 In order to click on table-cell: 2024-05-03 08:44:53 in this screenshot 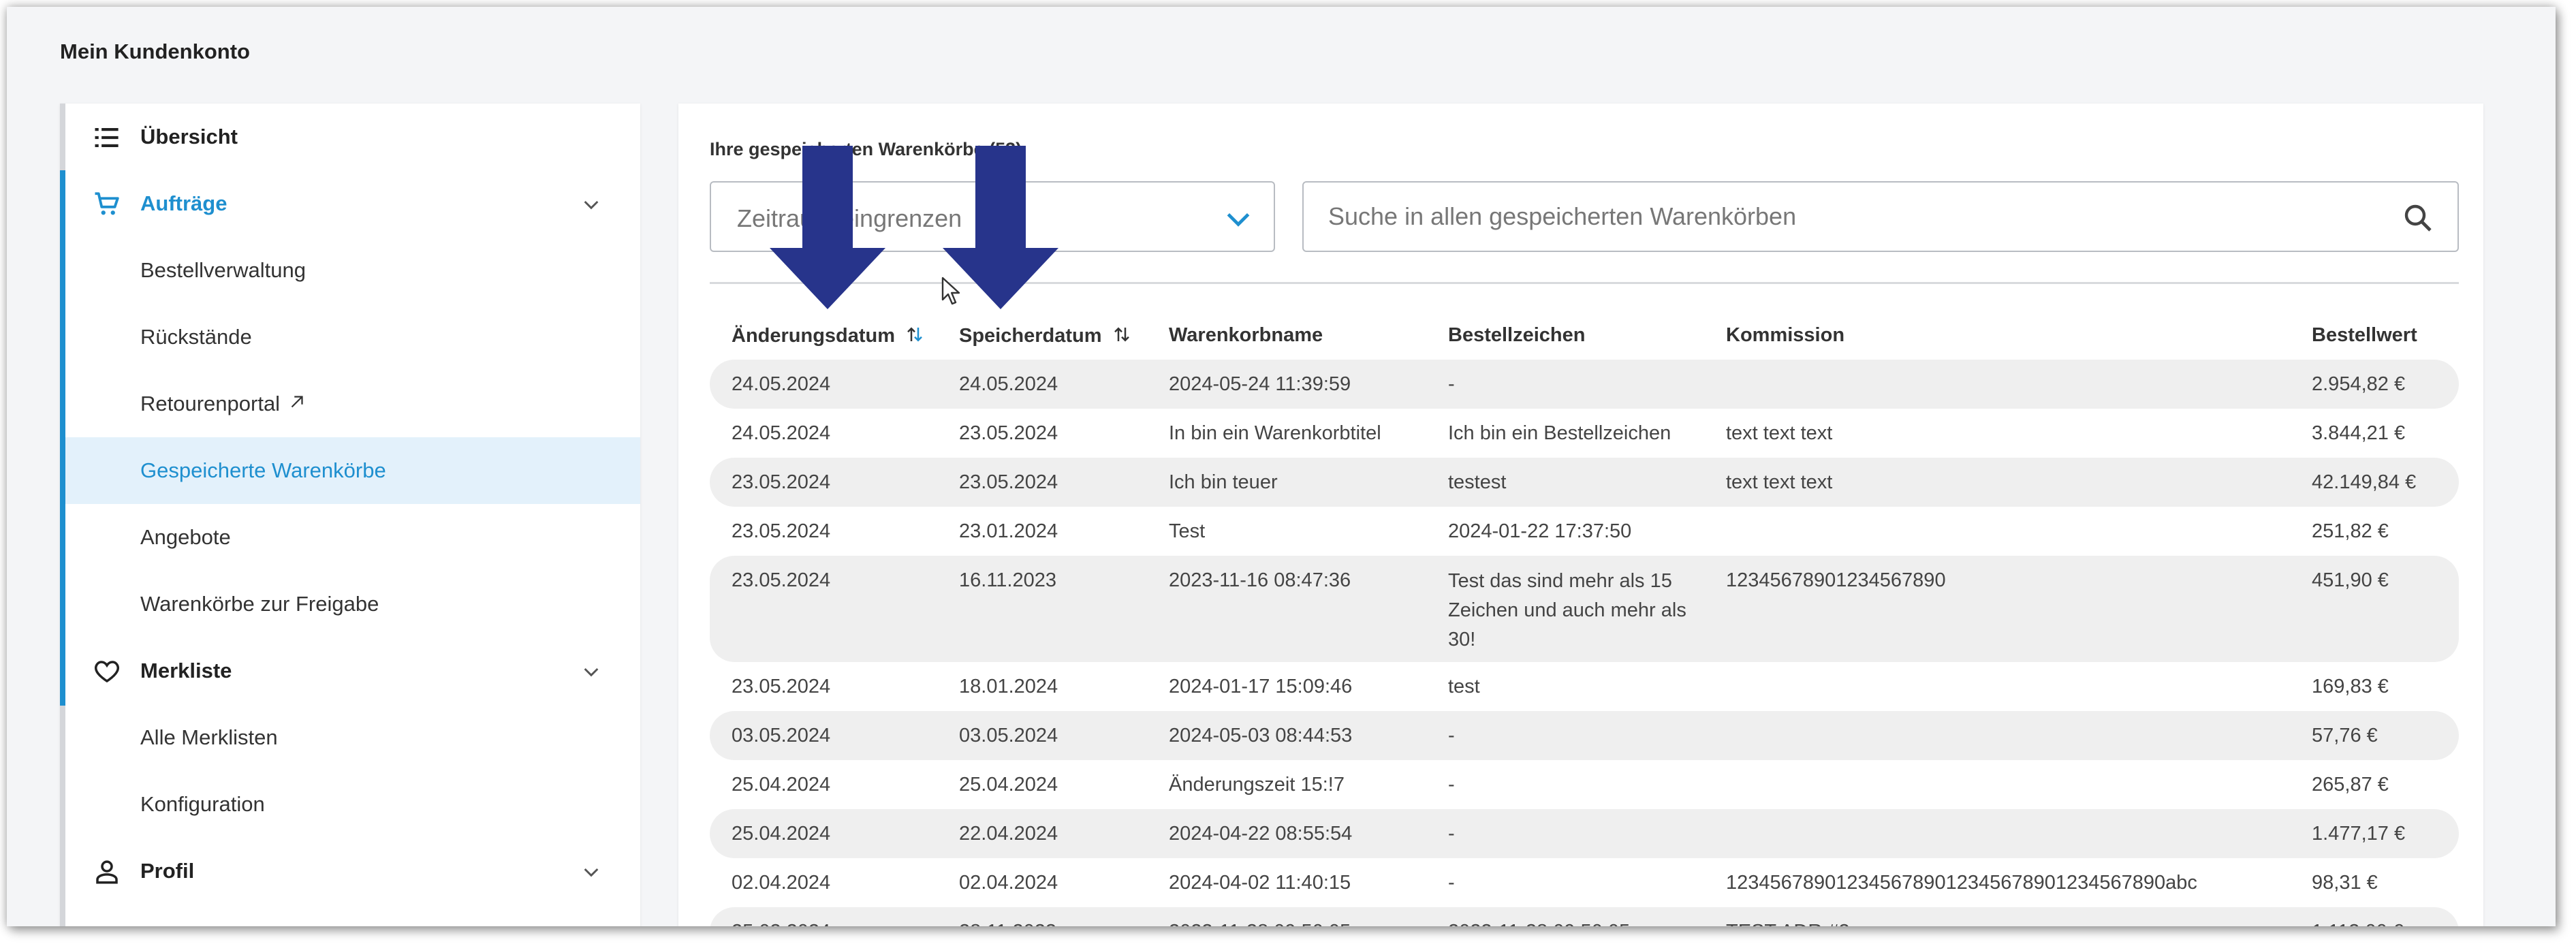, I will do `click(1261, 735)`.